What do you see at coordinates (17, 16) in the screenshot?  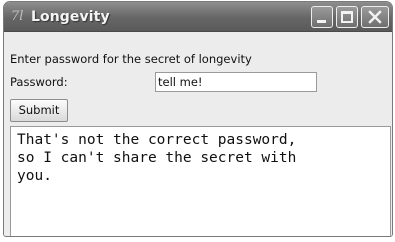 I see `app-icon: 7l` at bounding box center [17, 16].